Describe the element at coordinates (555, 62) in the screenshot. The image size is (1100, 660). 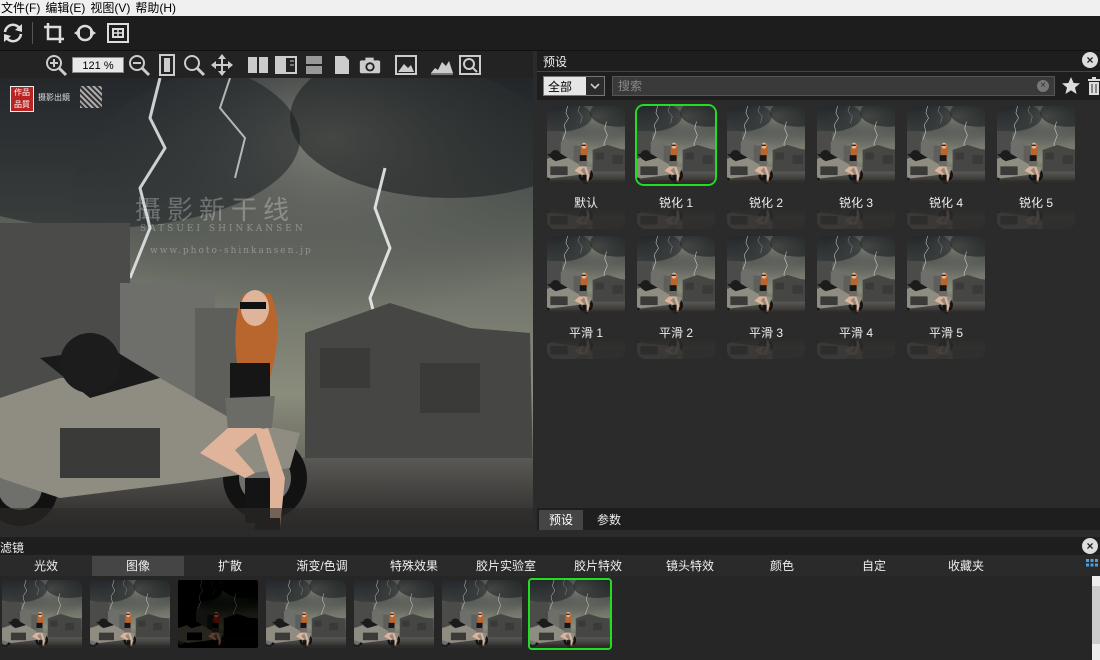
I see `presets-panel-title: 预设` at that location.